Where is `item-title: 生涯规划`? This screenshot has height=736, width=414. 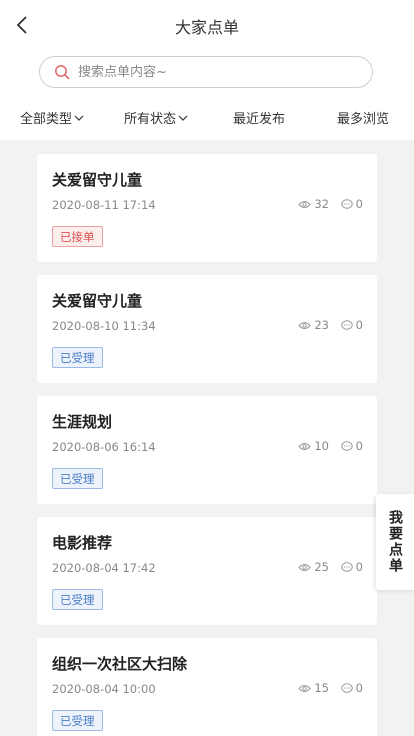
item-title: 生涯规划 is located at coordinates (82, 422).